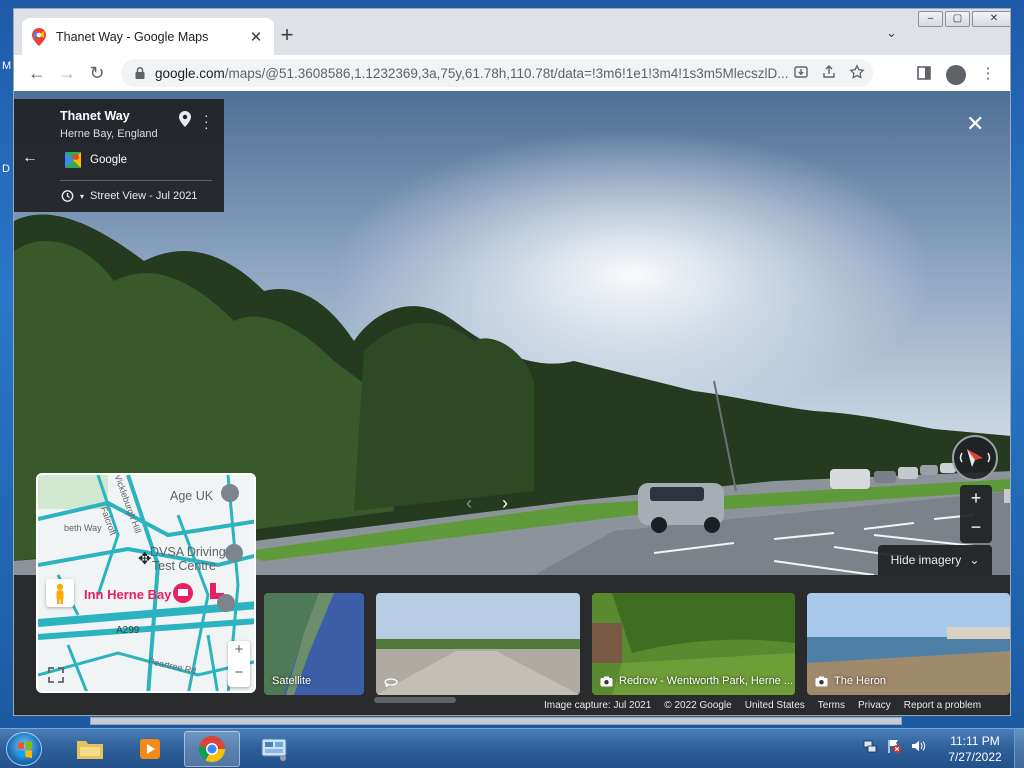 This screenshot has width=1024, height=768. I want to click on footer-copyright: © 2022 Google, so click(698, 705).